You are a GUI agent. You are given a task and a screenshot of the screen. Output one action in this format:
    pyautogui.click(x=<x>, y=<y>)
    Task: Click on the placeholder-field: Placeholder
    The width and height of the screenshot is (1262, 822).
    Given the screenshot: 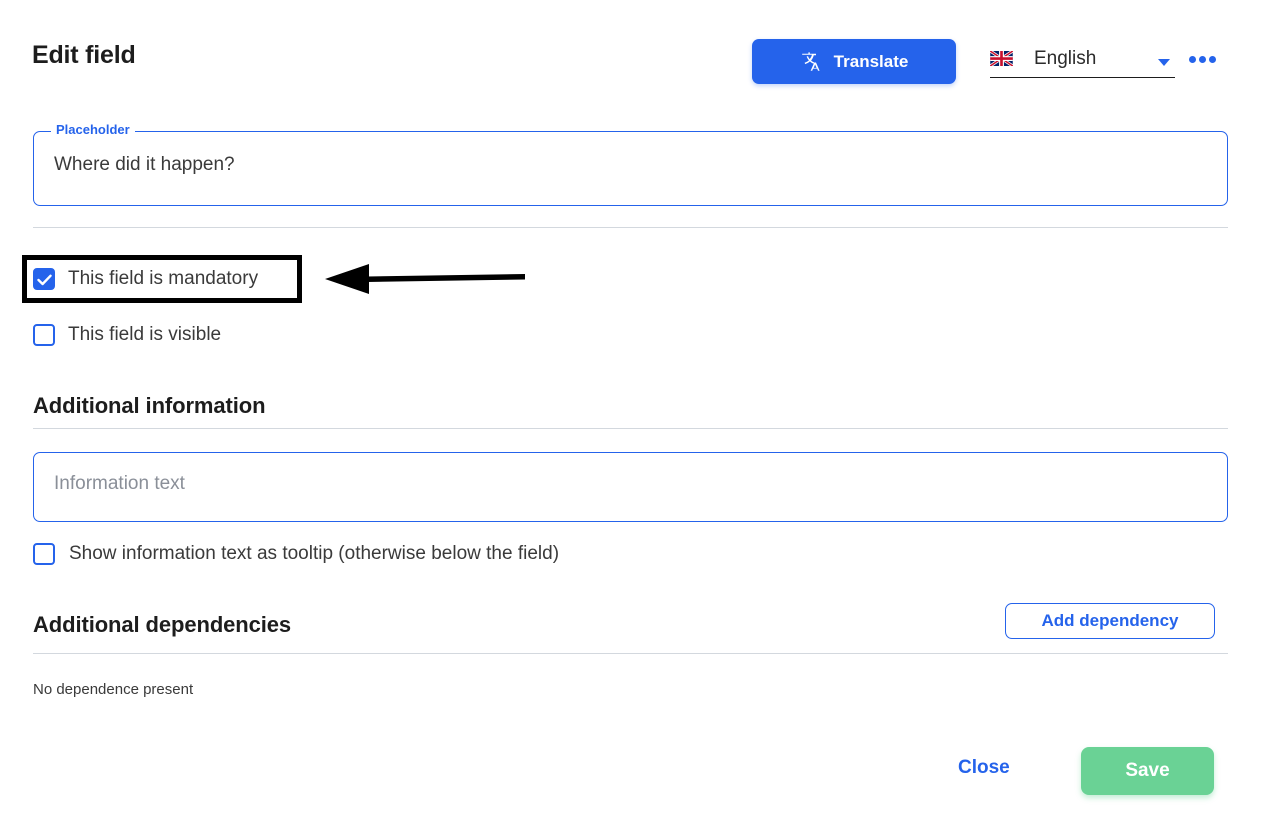 What is the action you would take?
    pyautogui.click(x=630, y=164)
    